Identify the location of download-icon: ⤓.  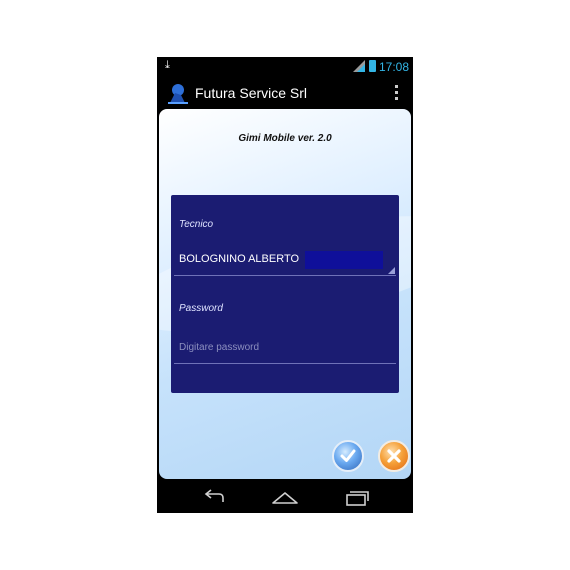
(167, 65).